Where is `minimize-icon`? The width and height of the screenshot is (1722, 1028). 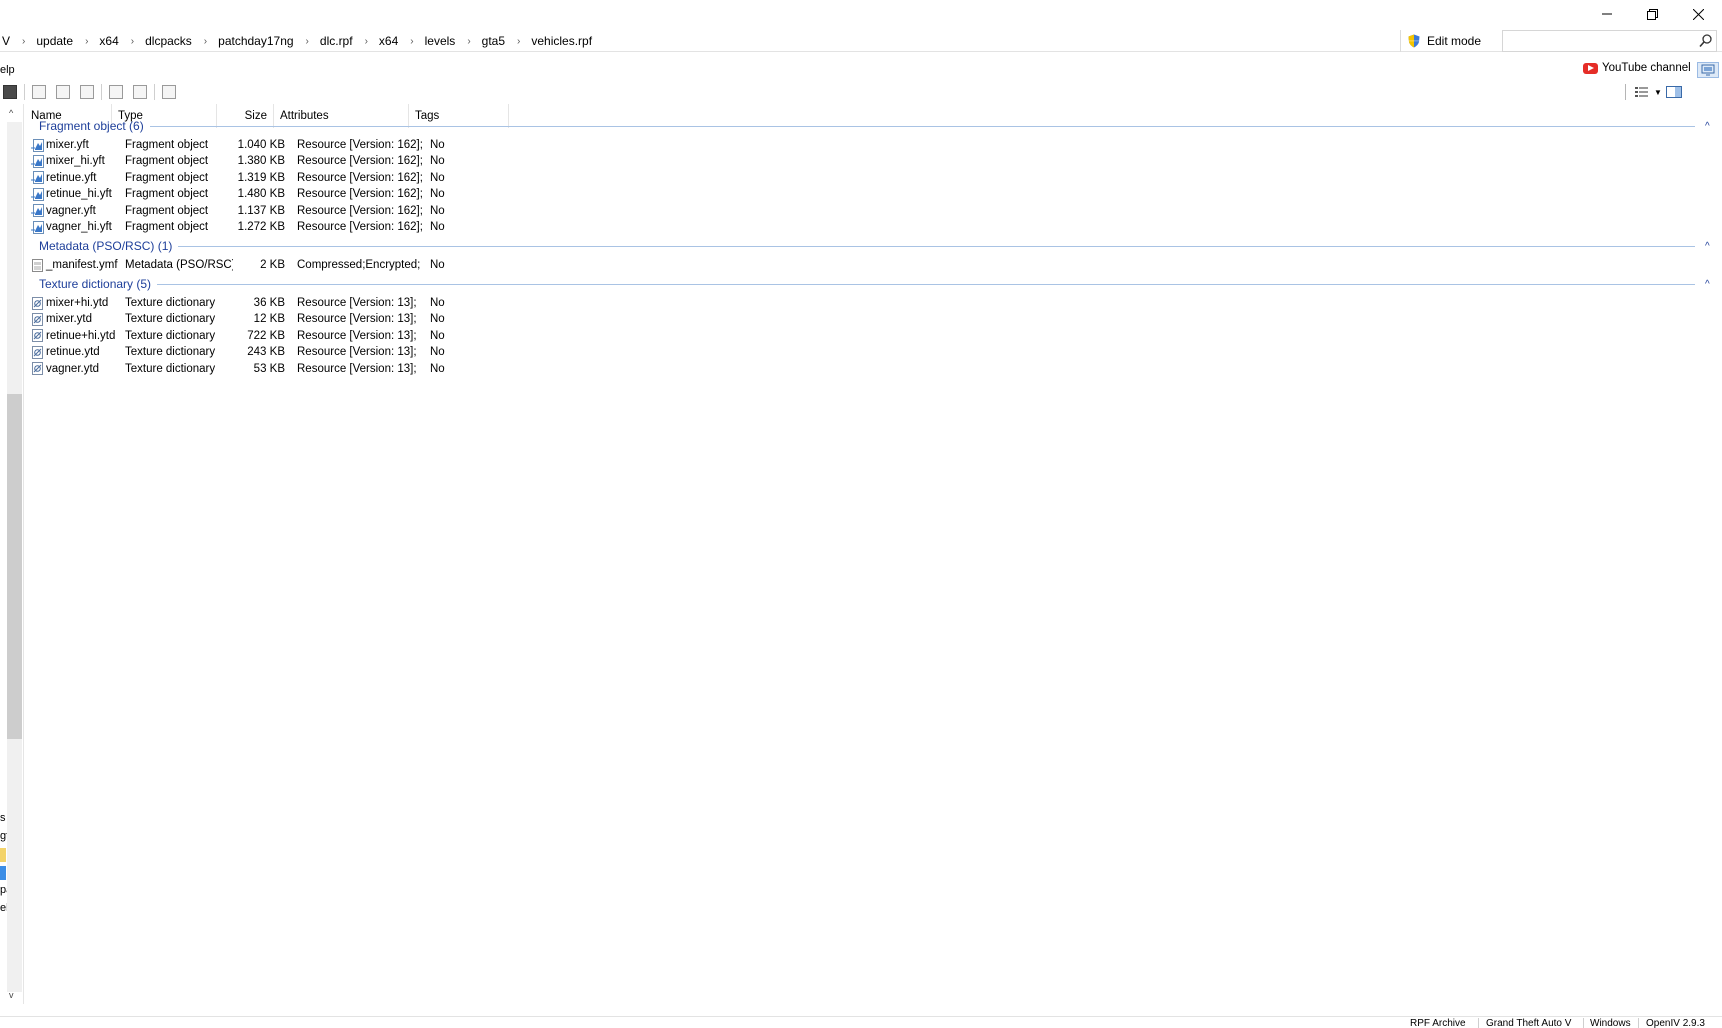
minimize-icon is located at coordinates (1607, 14).